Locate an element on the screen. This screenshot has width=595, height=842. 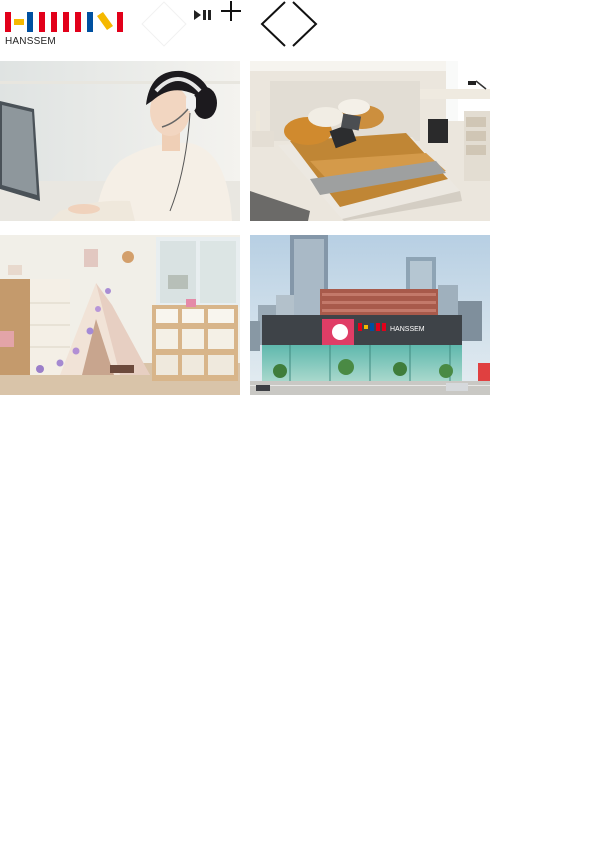
play-pause-button is located at coordinates (203, 15).